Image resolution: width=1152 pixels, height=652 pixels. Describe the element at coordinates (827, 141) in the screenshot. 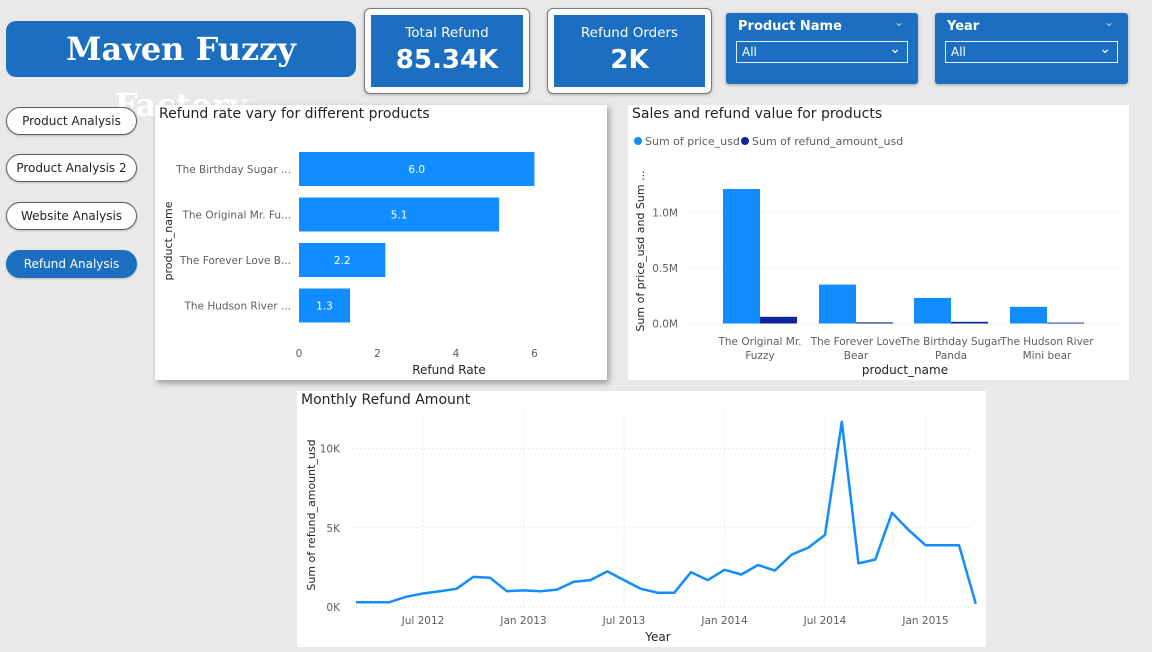

I see `legend-label: Sum of refund_amount_usd` at that location.